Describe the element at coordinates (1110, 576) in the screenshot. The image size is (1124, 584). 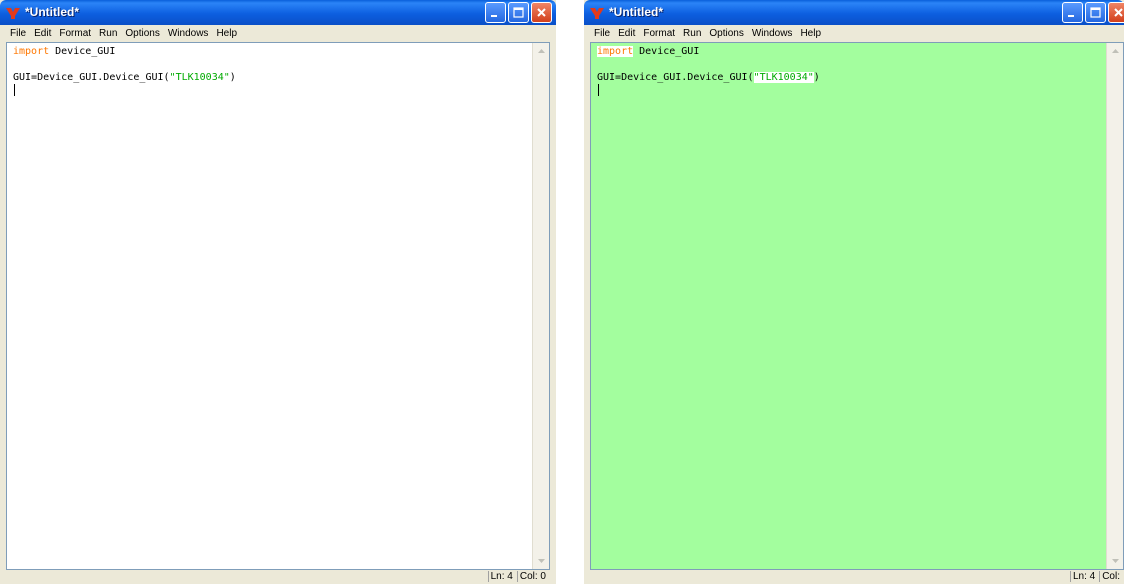
I see `column-indicator: Col:` at that location.